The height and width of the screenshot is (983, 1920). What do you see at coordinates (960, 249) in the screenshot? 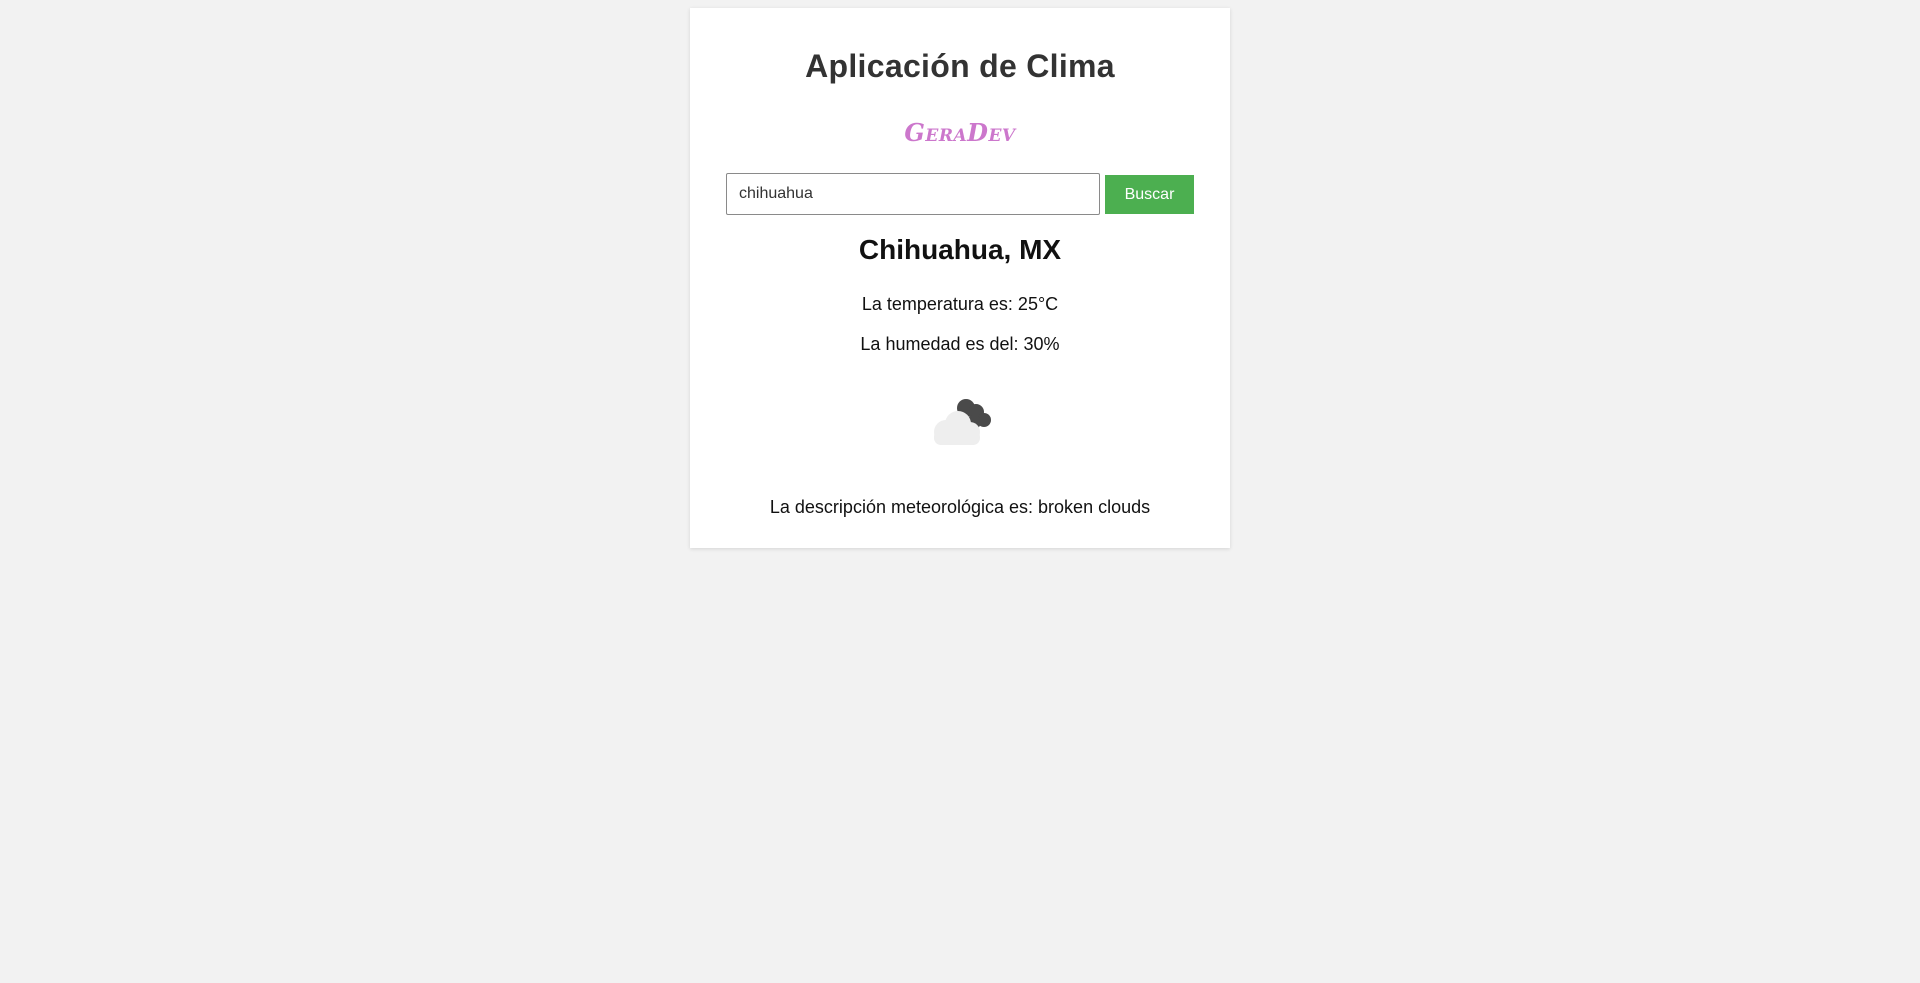
I see `city-name: Chihuahua, MX` at bounding box center [960, 249].